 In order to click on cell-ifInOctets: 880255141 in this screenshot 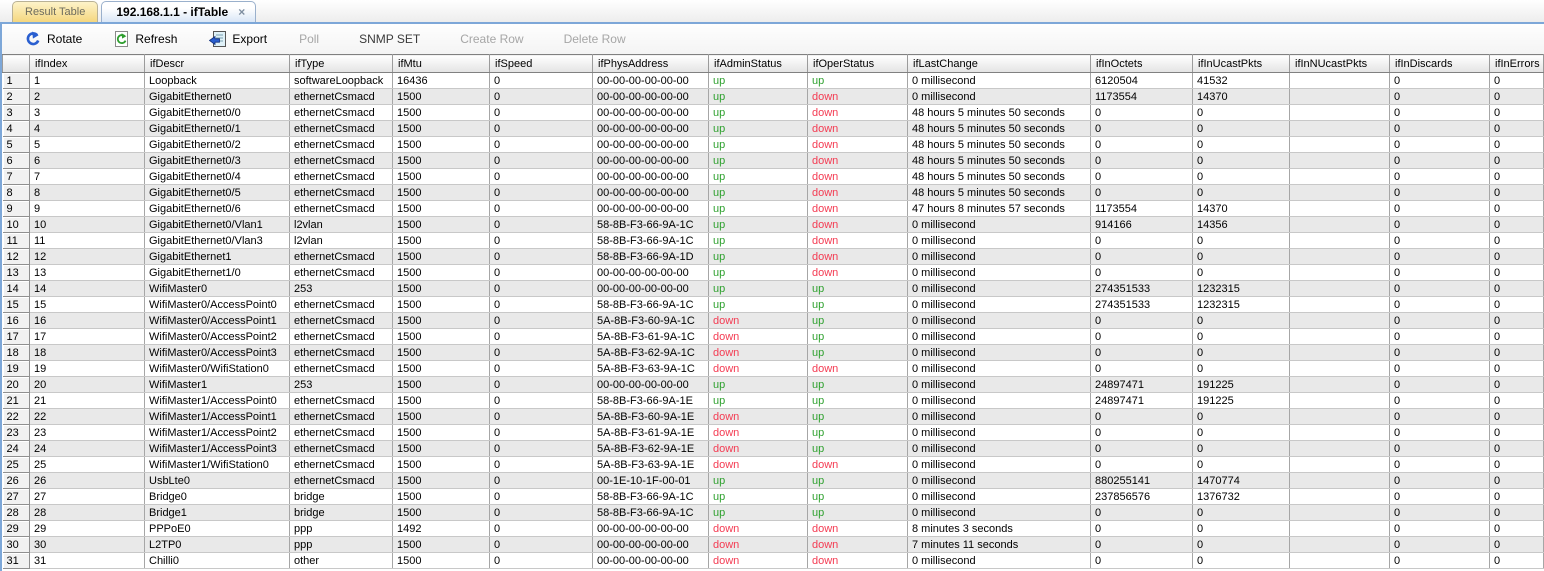, I will do `click(1141, 480)`.